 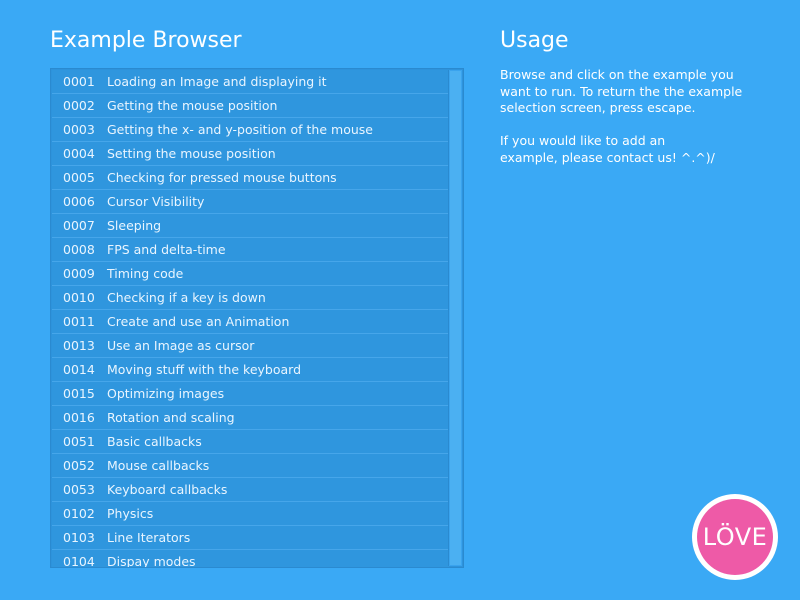 I want to click on love-logo-icon: LÖVE, so click(x=735, y=537).